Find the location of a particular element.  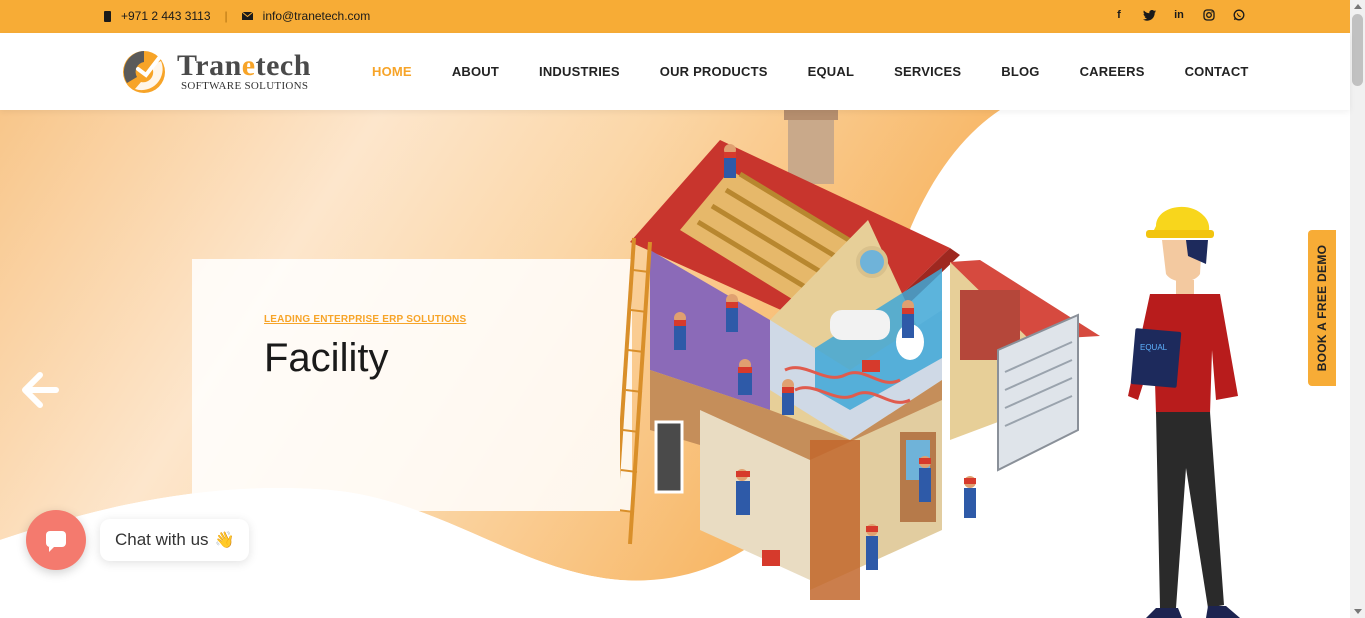

nav-contact: CONTACT is located at coordinates (1217, 71).